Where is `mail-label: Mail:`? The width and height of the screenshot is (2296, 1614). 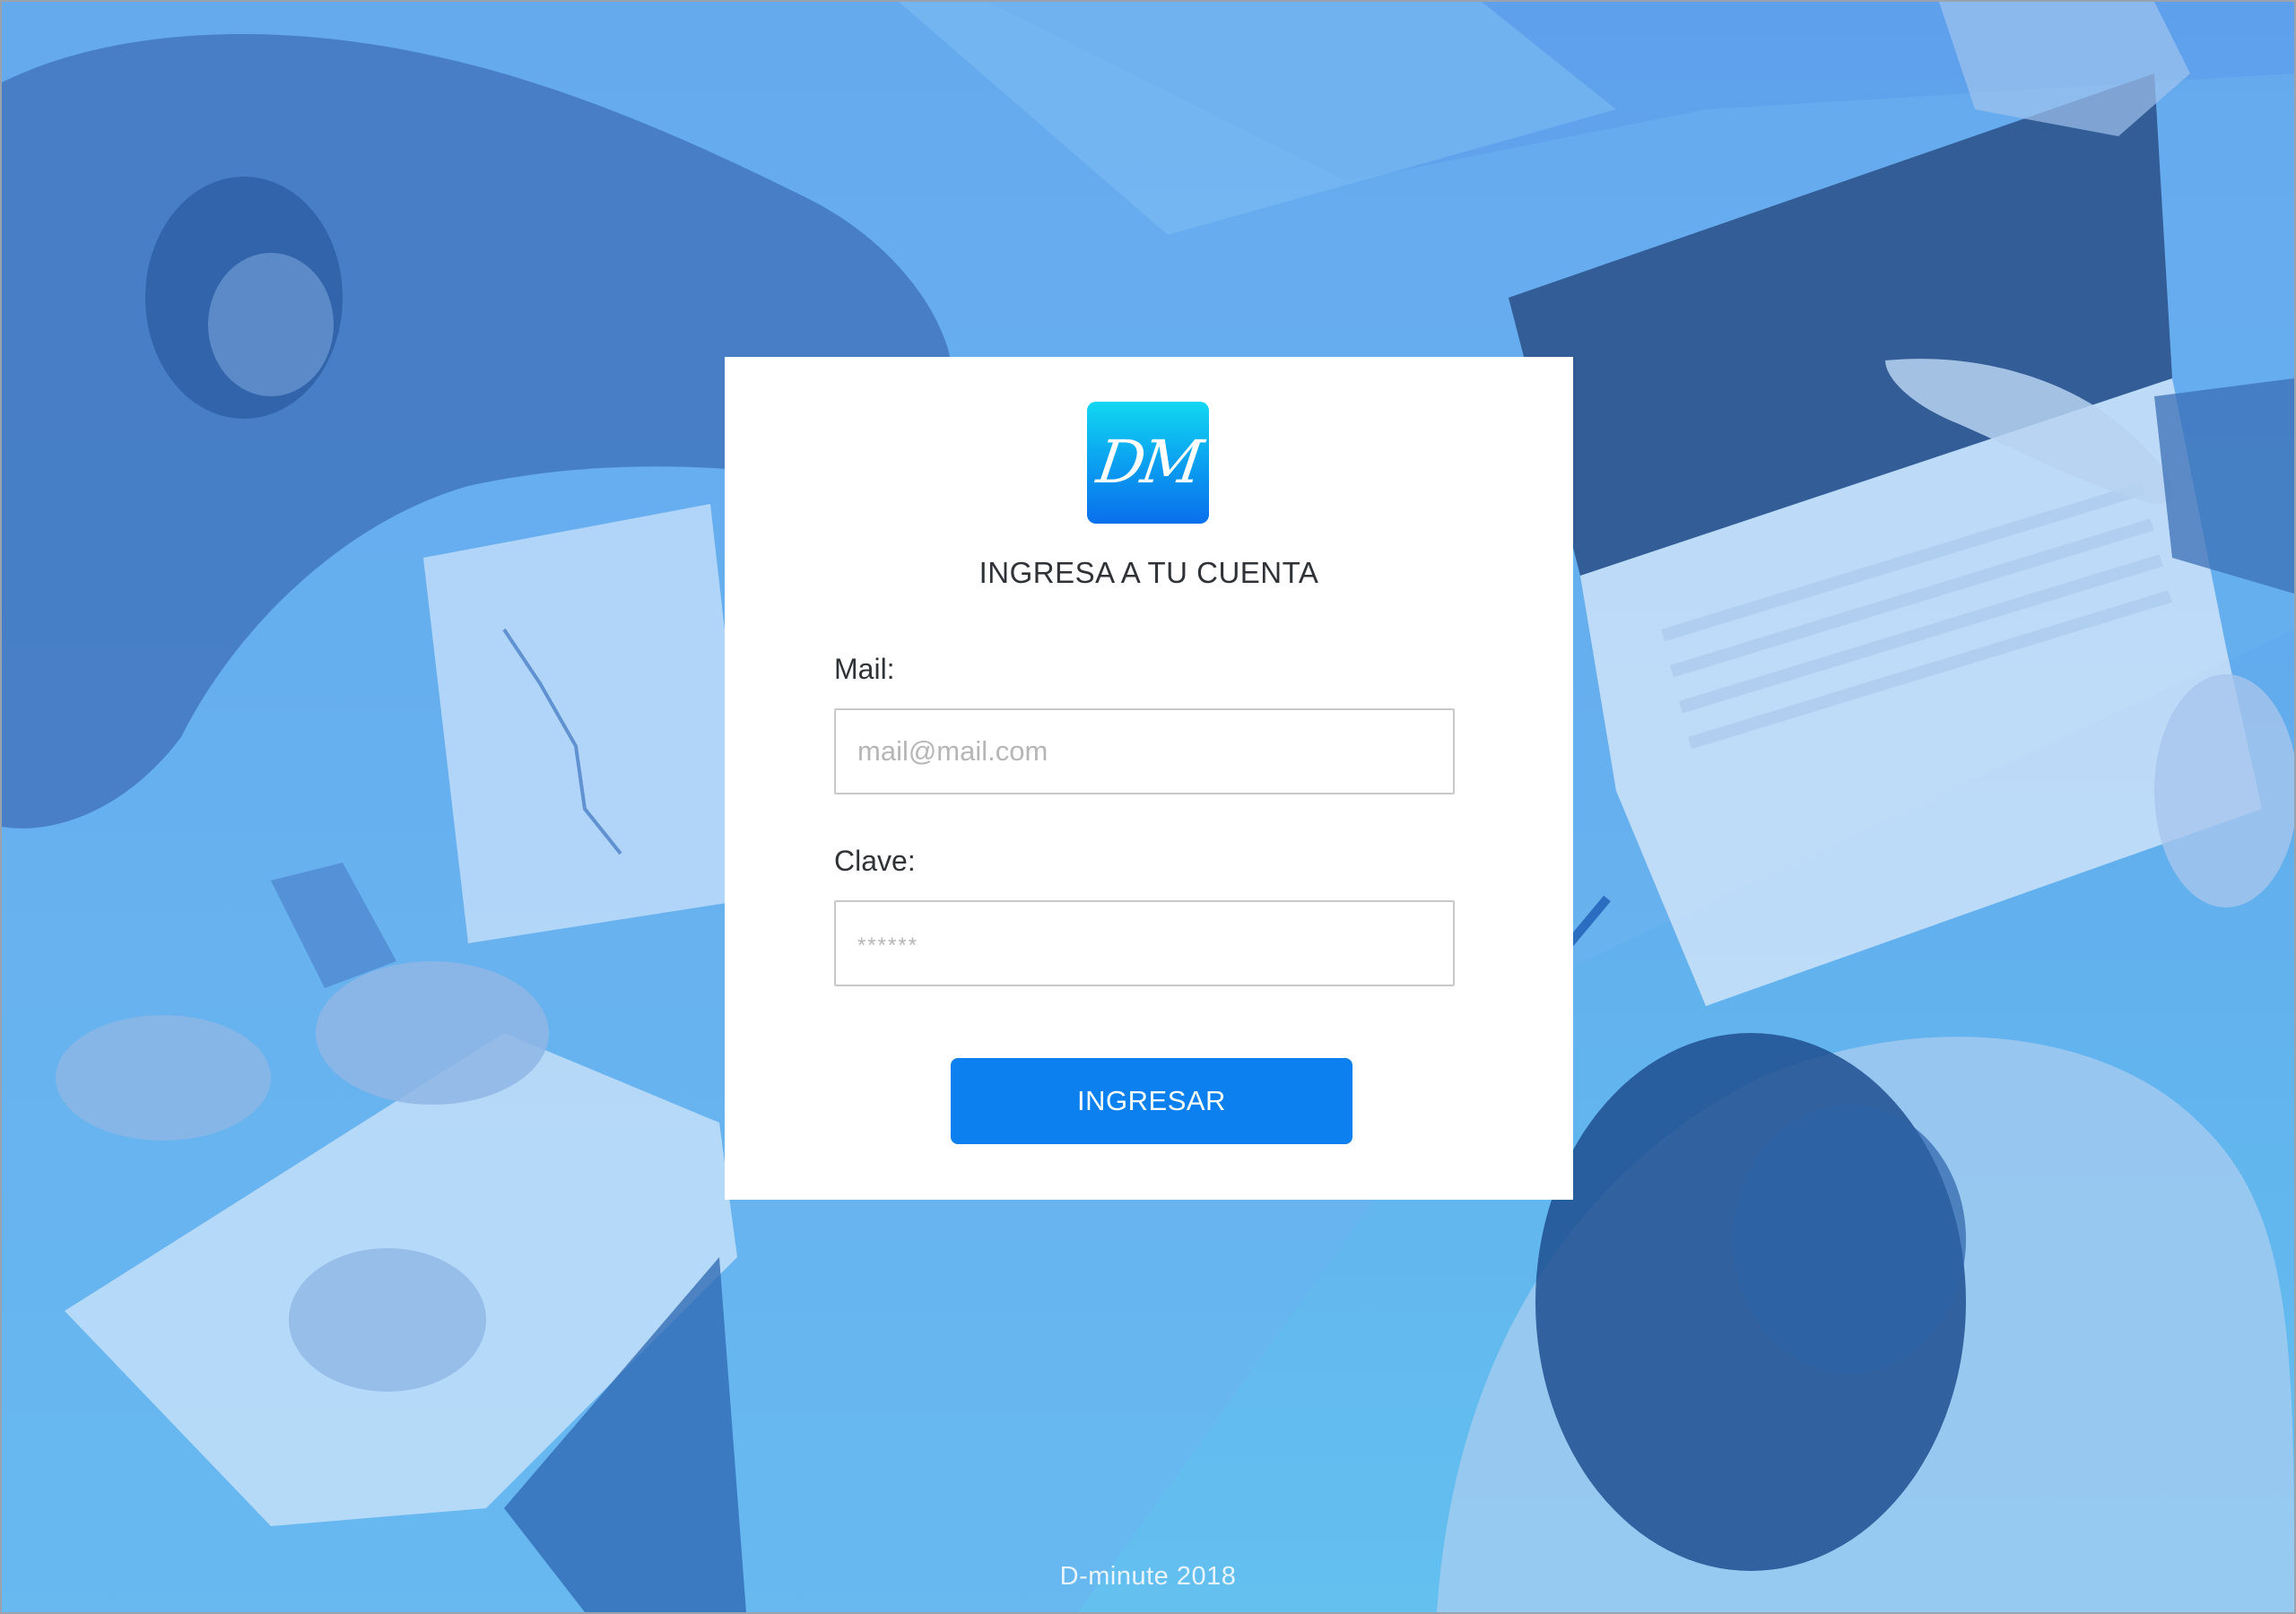 mail-label: Mail: is located at coordinates (864, 669).